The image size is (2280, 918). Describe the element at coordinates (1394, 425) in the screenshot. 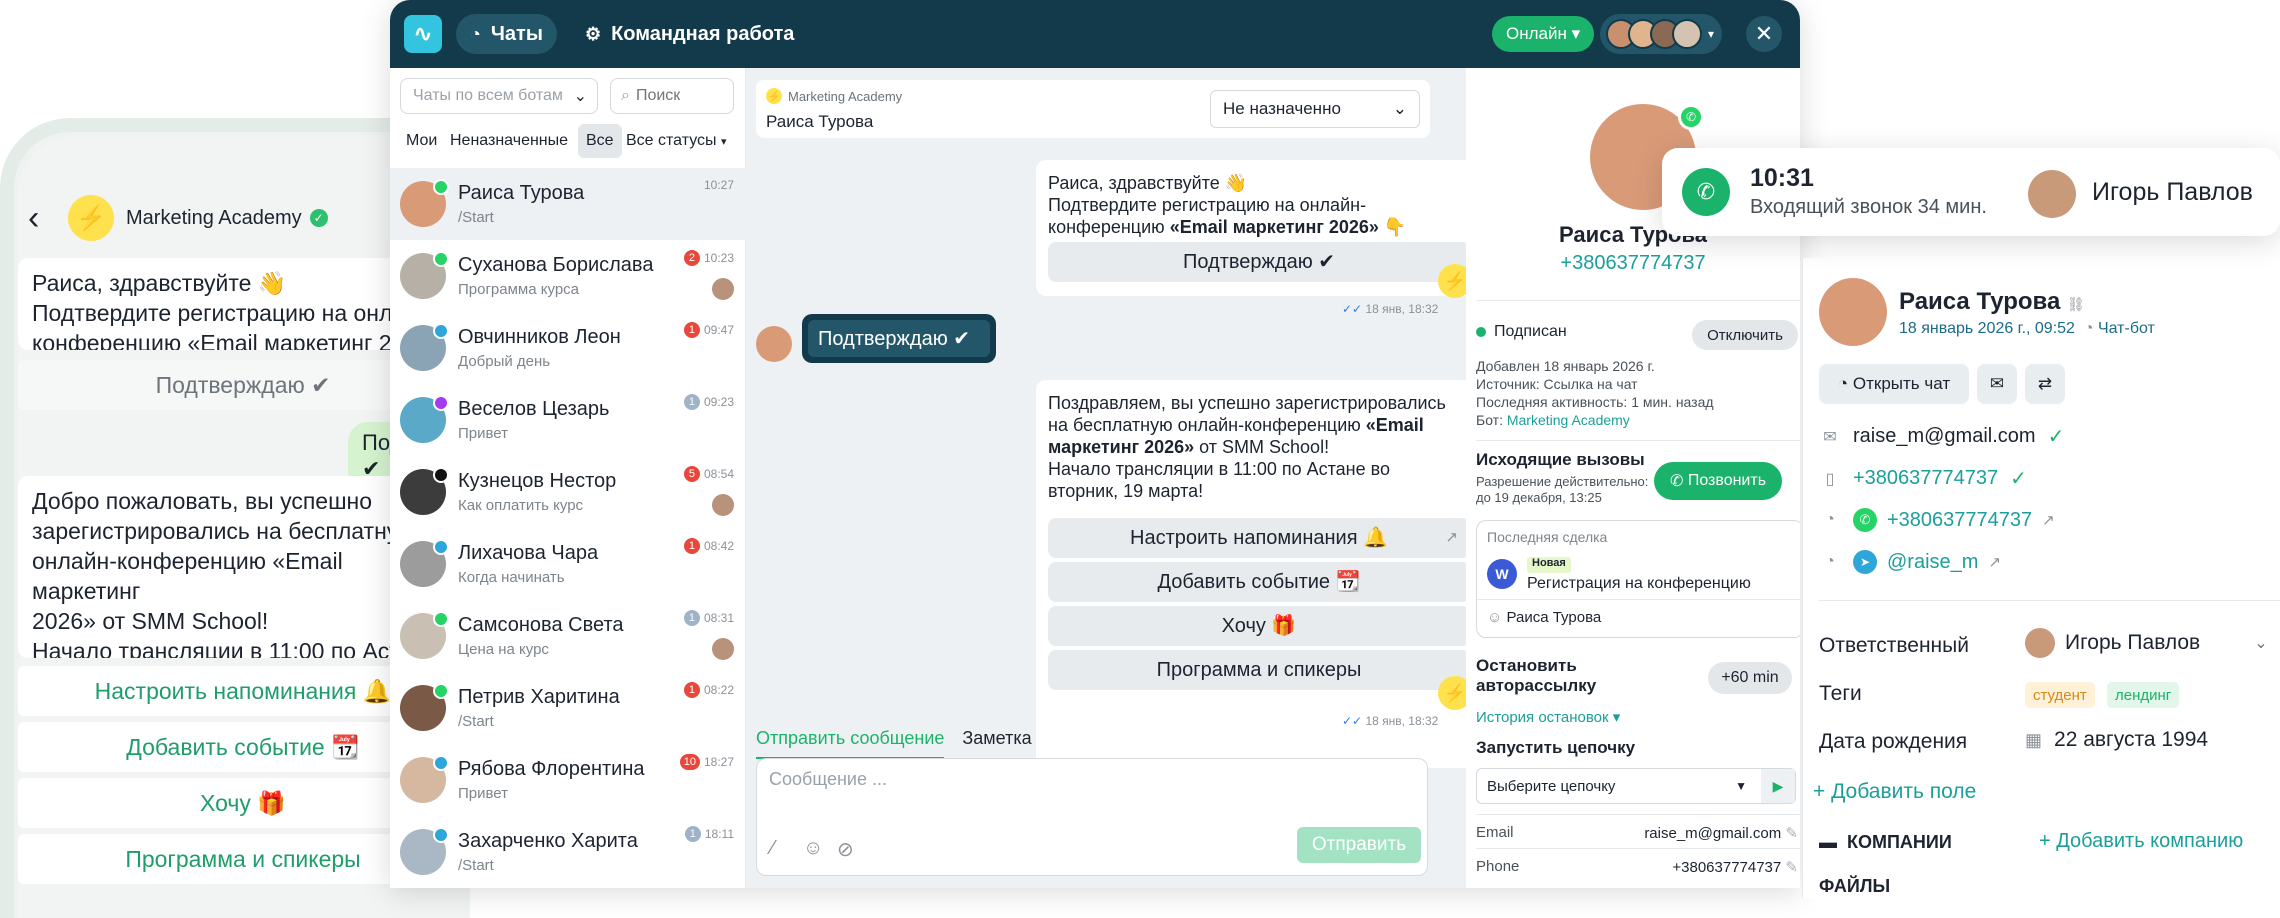

I see `message-text-bold: «Email` at that location.